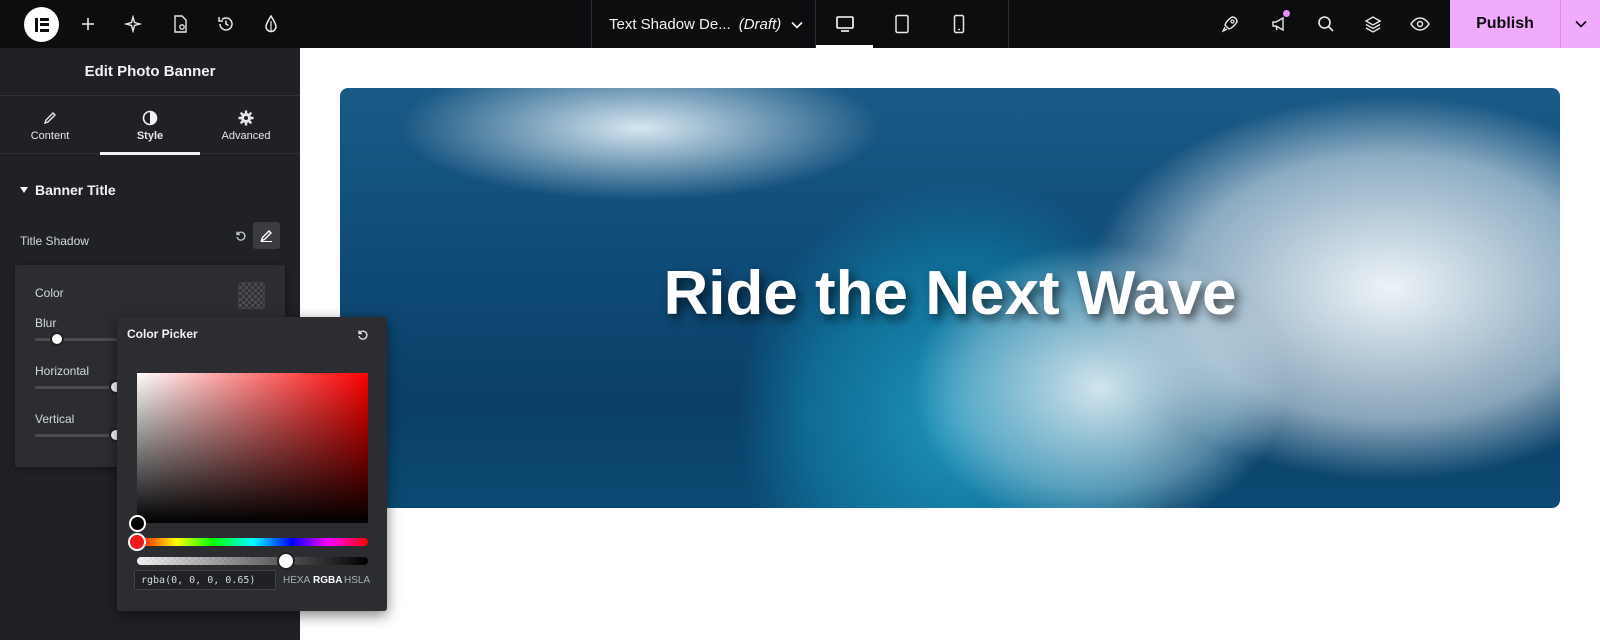 This screenshot has width=1600, height=640. What do you see at coordinates (226, 24) in the screenshot?
I see `history-icon` at bounding box center [226, 24].